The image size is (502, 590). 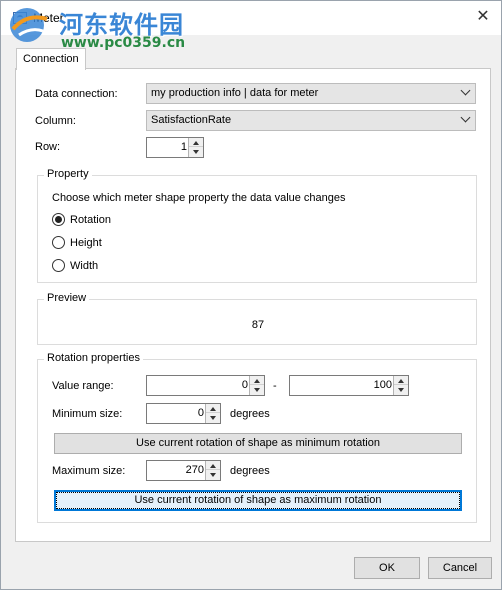 I want to click on minimum-size-label: Minimum size:, so click(x=87, y=414).